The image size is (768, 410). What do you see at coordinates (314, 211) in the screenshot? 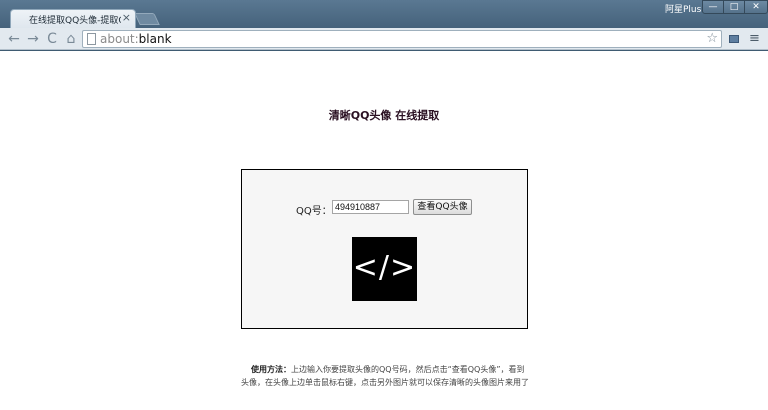
I see `qq-number-label: QQ号：` at bounding box center [314, 211].